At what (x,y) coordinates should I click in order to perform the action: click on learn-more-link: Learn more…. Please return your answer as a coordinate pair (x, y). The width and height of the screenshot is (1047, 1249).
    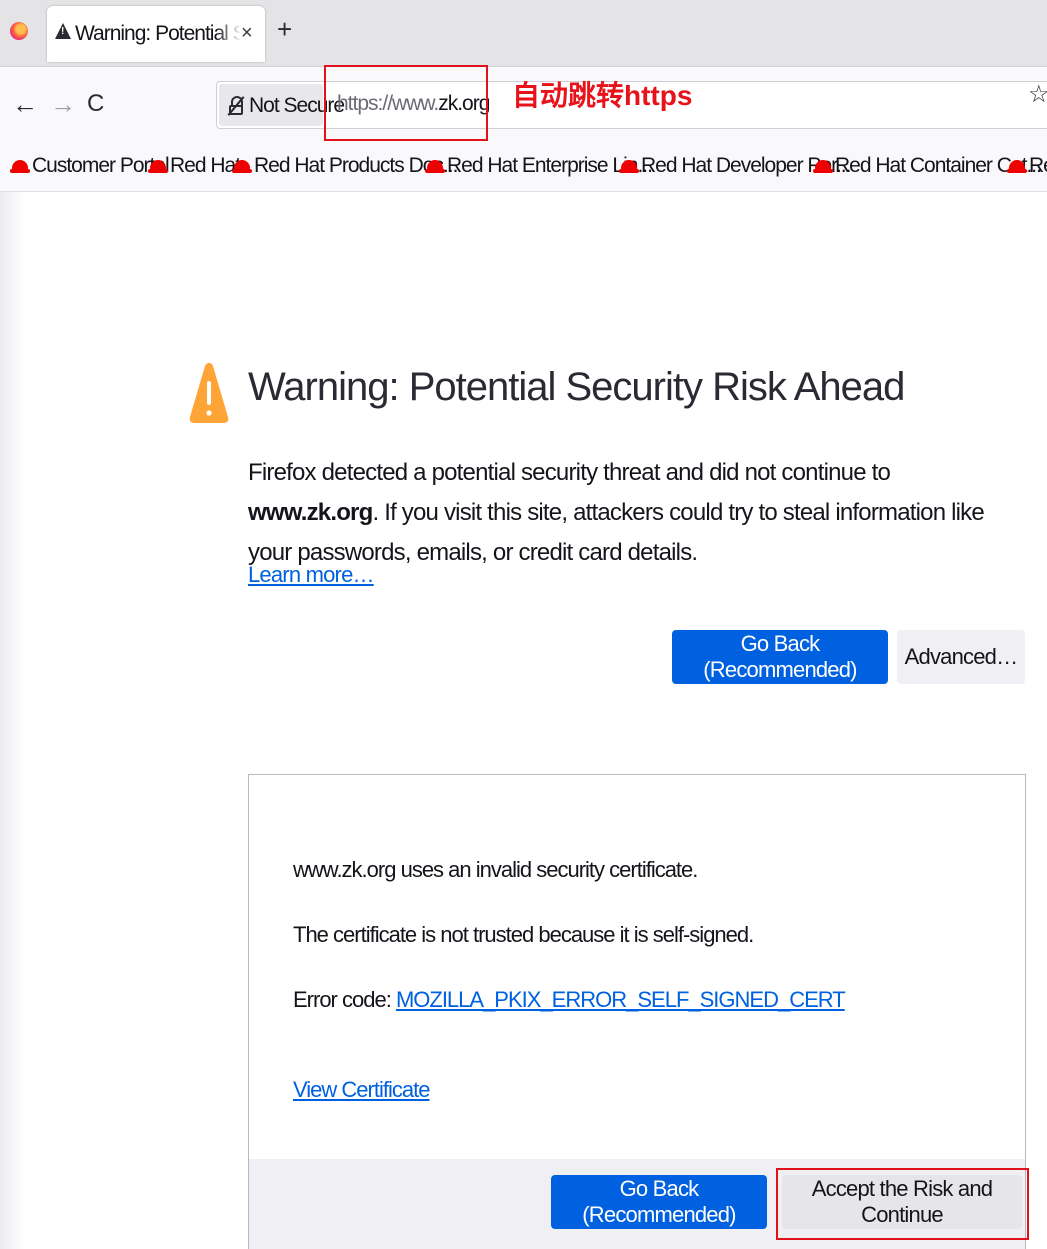
    Looking at the image, I should click on (311, 575).